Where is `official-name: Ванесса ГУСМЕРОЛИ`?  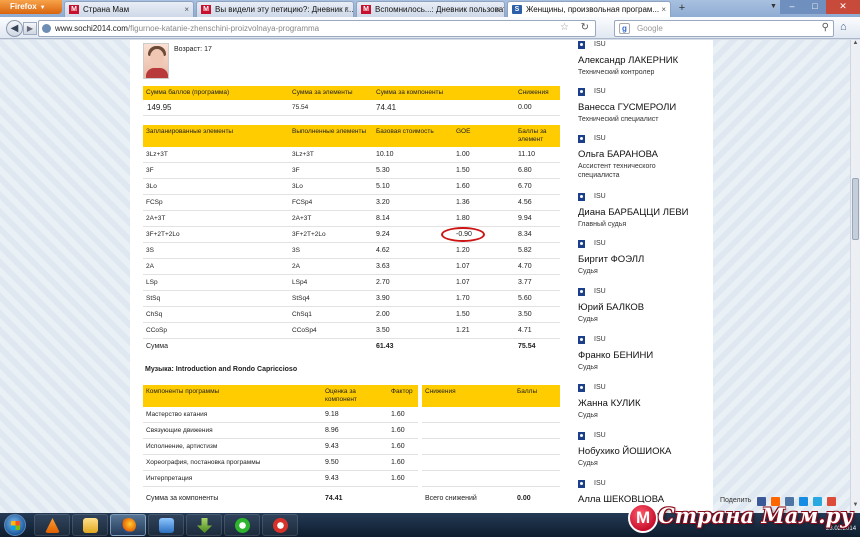
official-name: Ванесса ГУСМЕРОЛИ is located at coordinates (627, 107).